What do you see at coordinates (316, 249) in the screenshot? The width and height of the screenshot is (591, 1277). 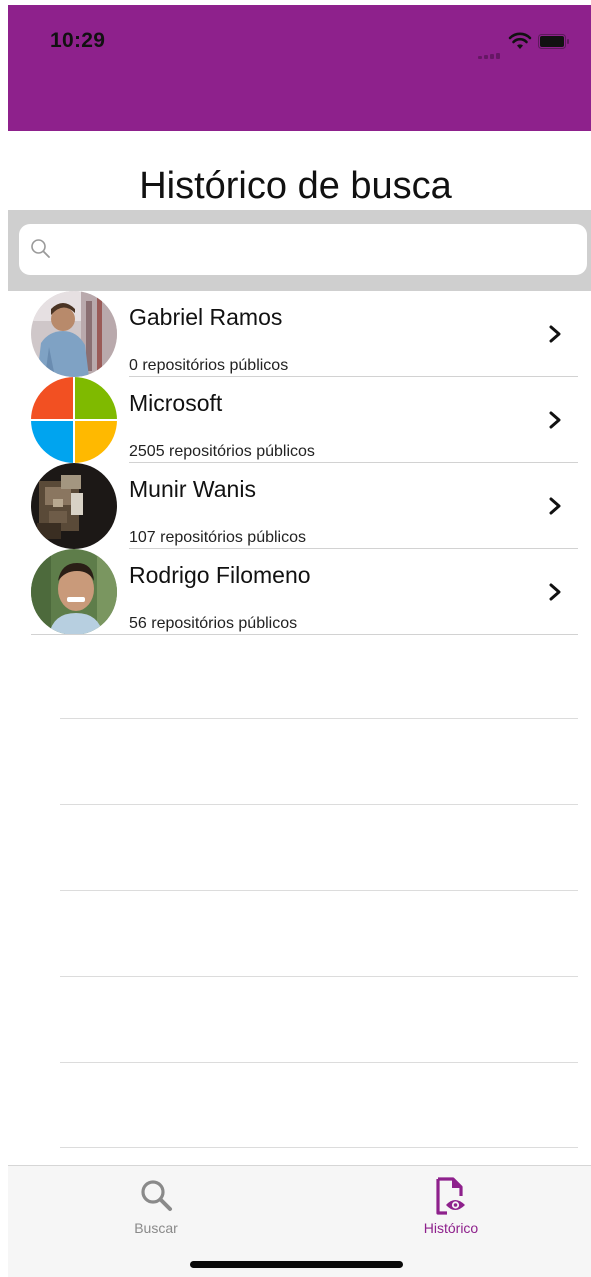 I see `search-input` at bounding box center [316, 249].